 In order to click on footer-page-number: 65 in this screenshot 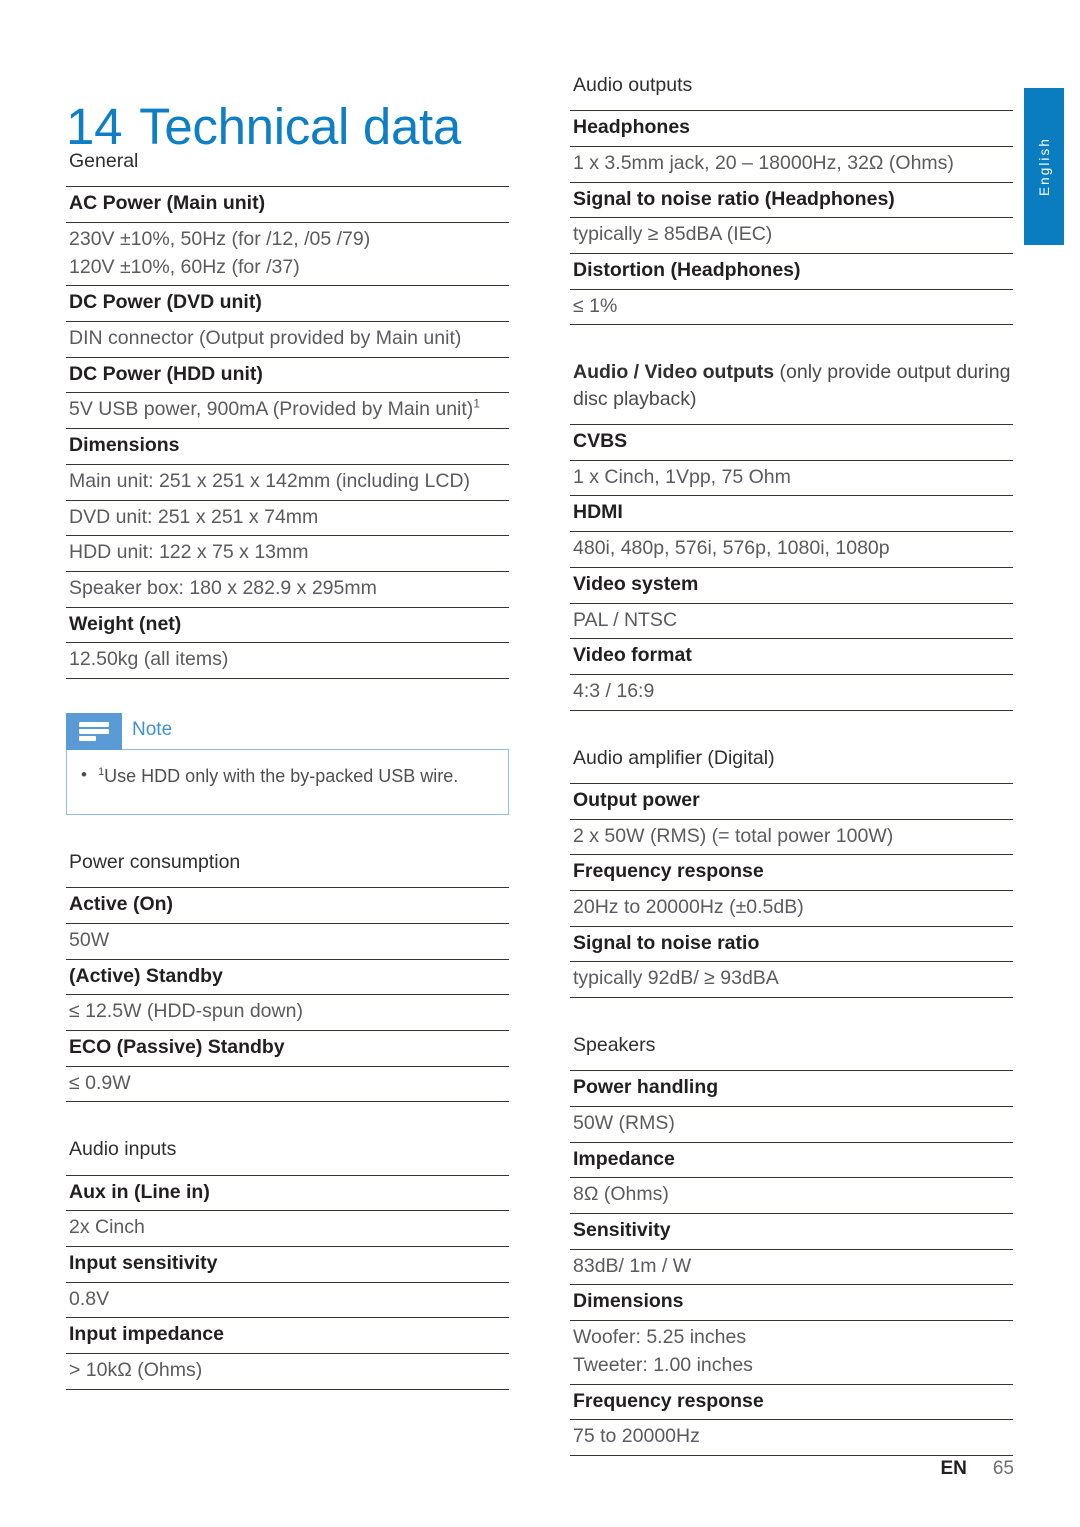, I will do `click(1003, 1468)`.